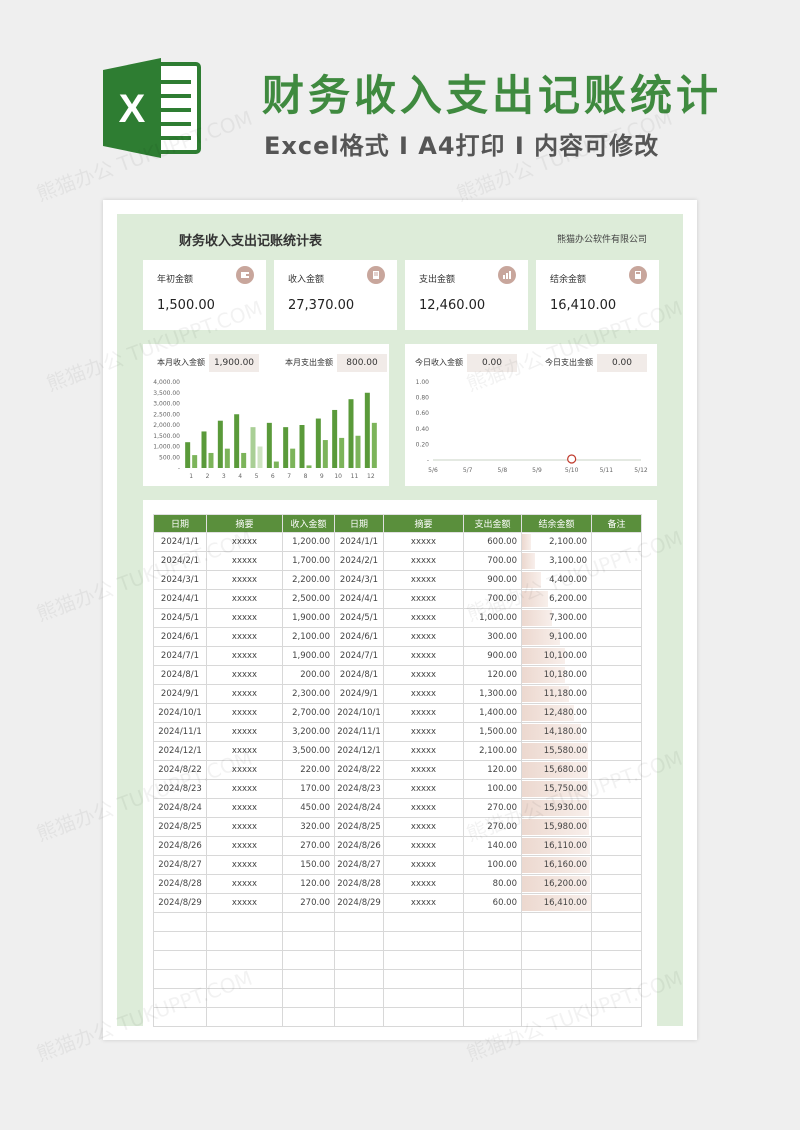  Describe the element at coordinates (556, 656) in the screenshot. I see `table-cell: 10,100.00` at that location.